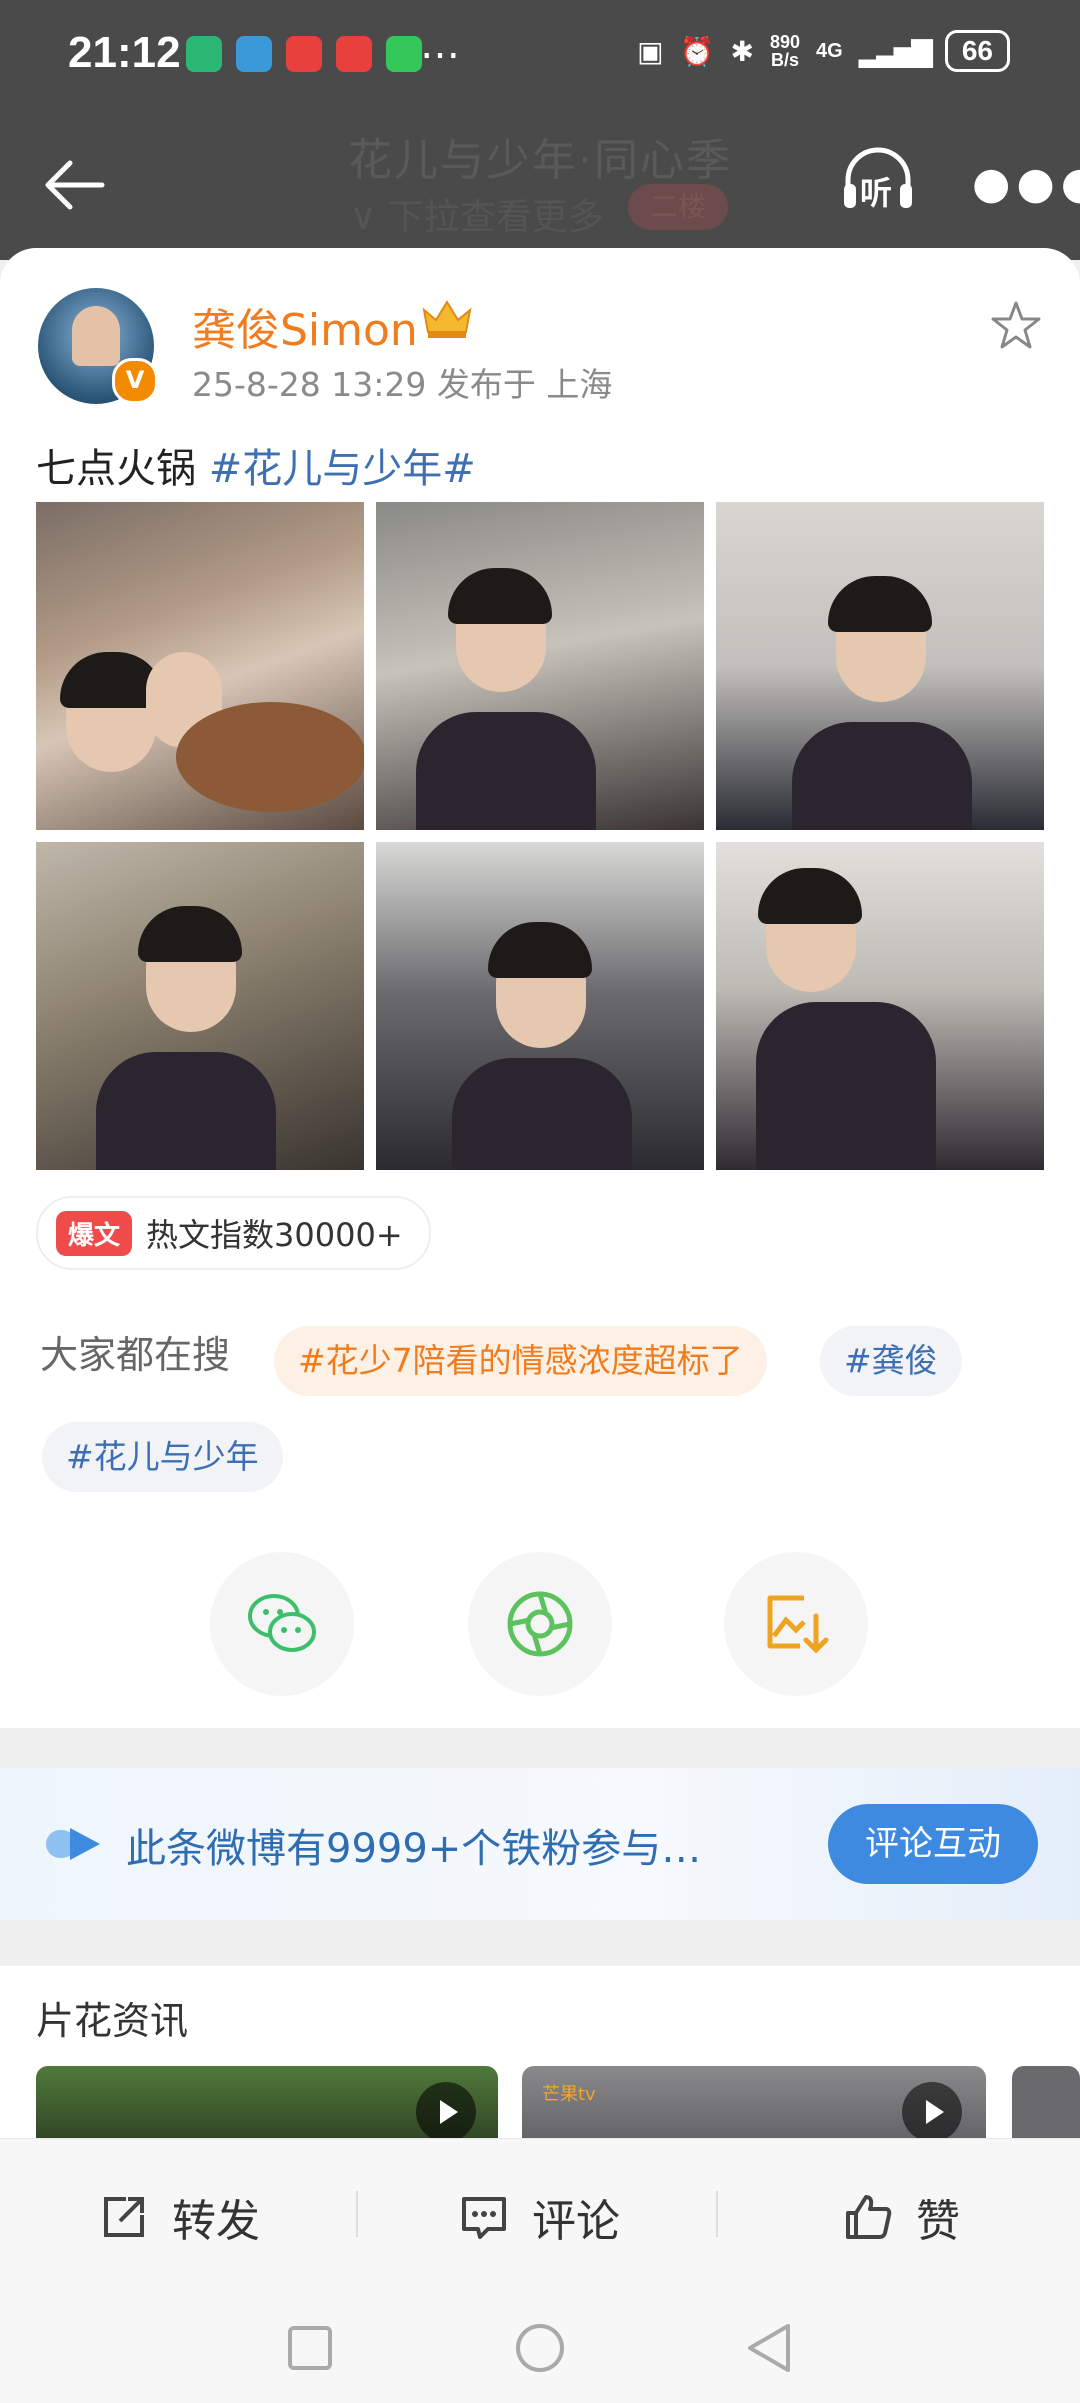 The width and height of the screenshot is (1080, 2403). Describe the element at coordinates (938, 2221) in the screenshot. I see `like-label: 赞` at that location.